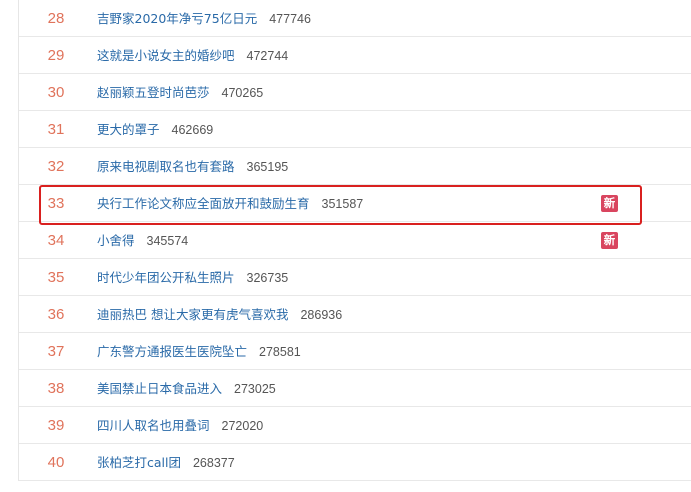 The image size is (691, 492). Describe the element at coordinates (255, 389) in the screenshot. I see `search-count: 273025` at that location.